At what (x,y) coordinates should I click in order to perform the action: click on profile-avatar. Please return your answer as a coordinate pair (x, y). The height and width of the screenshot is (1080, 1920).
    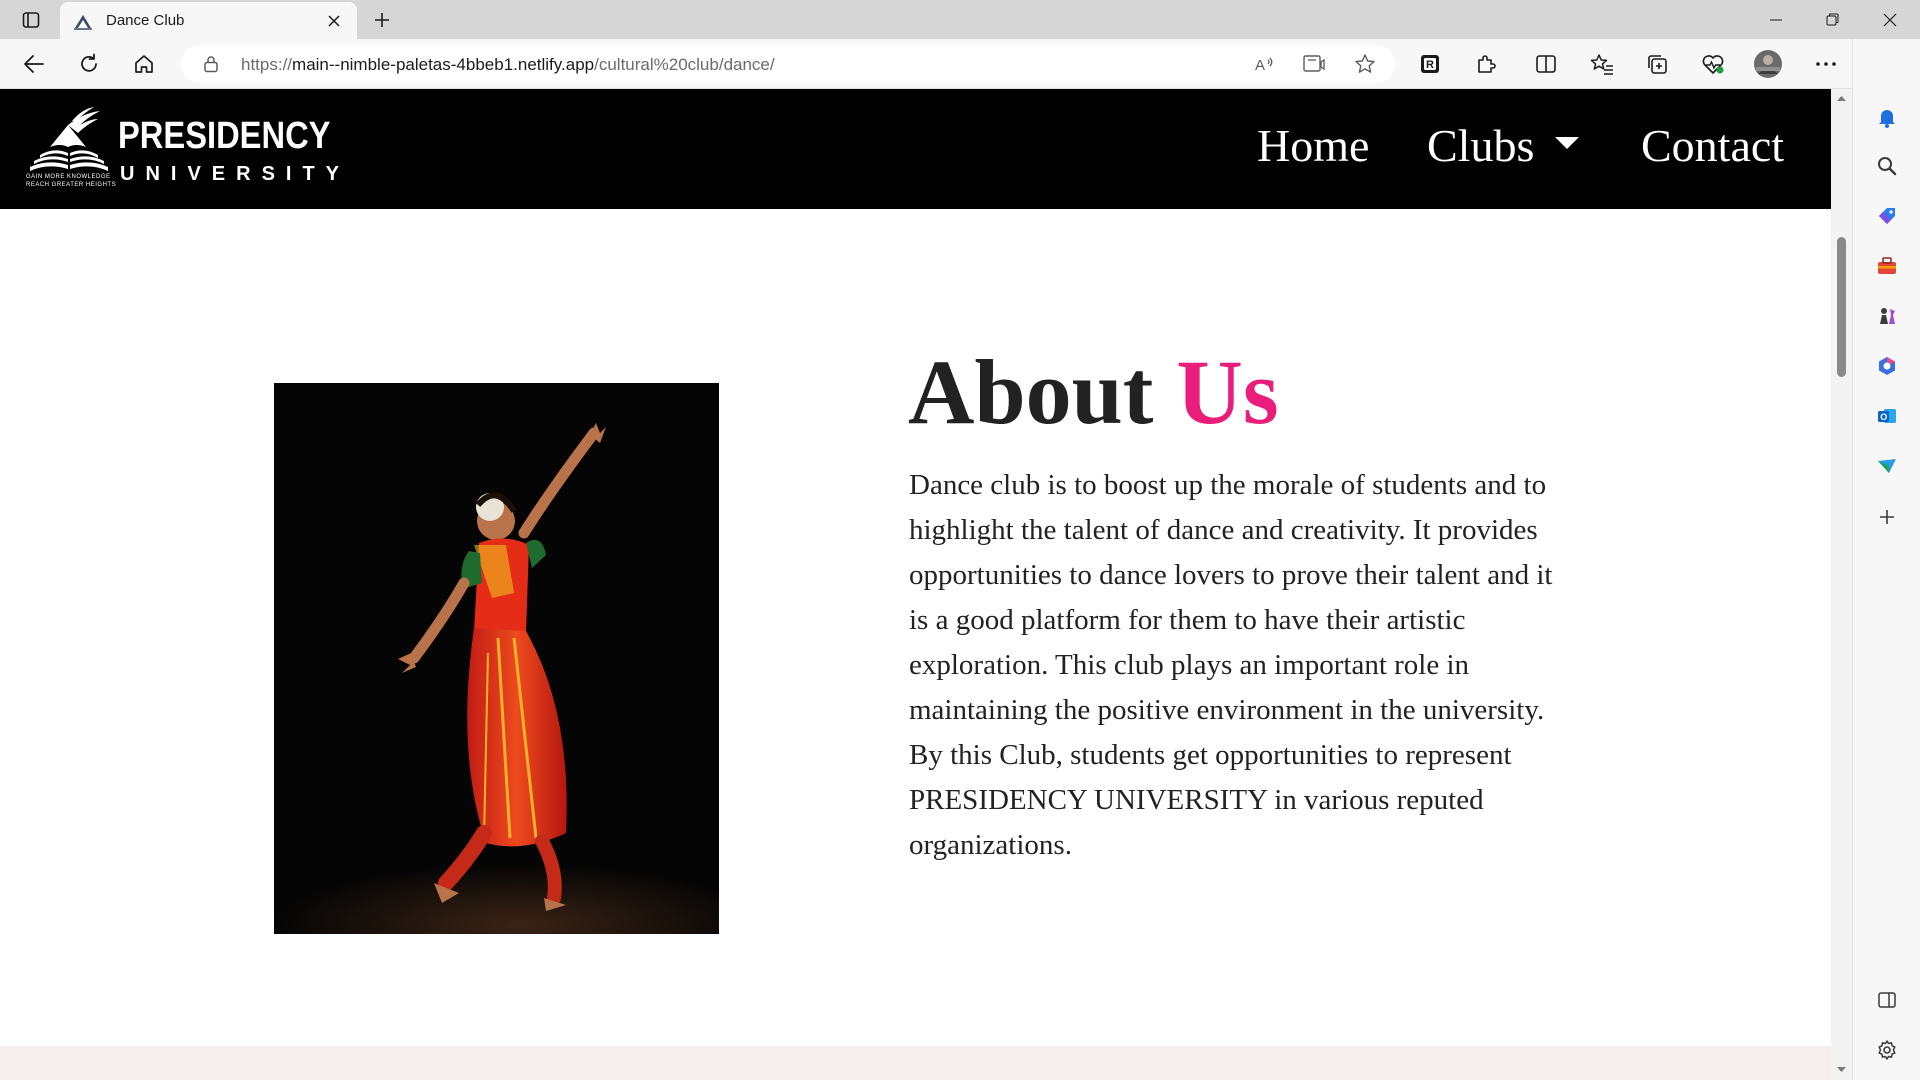
    Looking at the image, I should click on (1768, 64).